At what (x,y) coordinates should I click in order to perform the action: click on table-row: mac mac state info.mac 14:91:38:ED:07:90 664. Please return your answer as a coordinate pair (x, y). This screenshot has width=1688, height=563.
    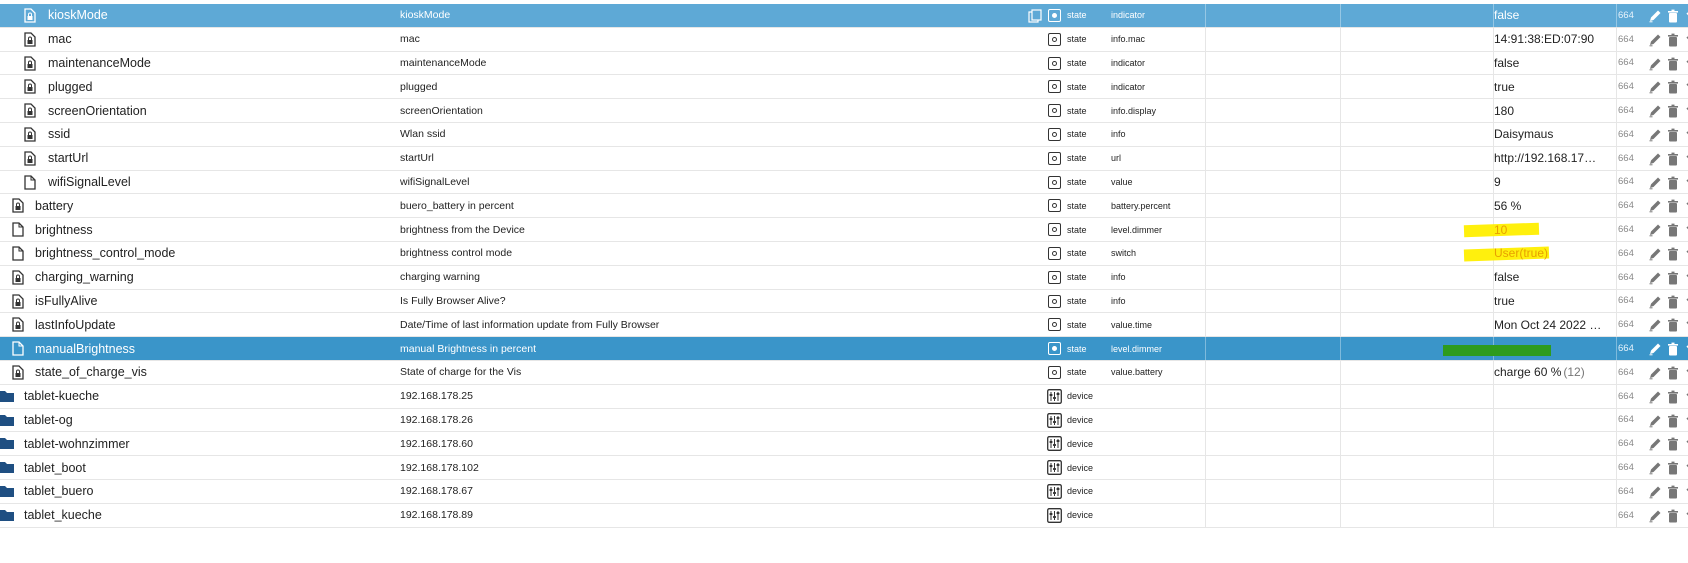
    Looking at the image, I should click on (844, 39).